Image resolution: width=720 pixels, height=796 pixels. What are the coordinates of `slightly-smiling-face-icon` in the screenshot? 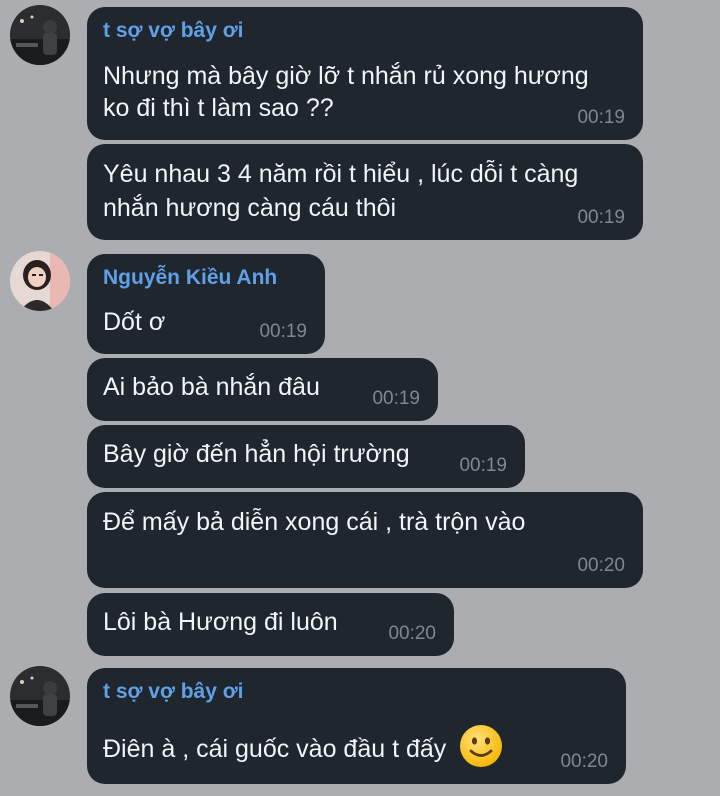 It's located at (481, 750).